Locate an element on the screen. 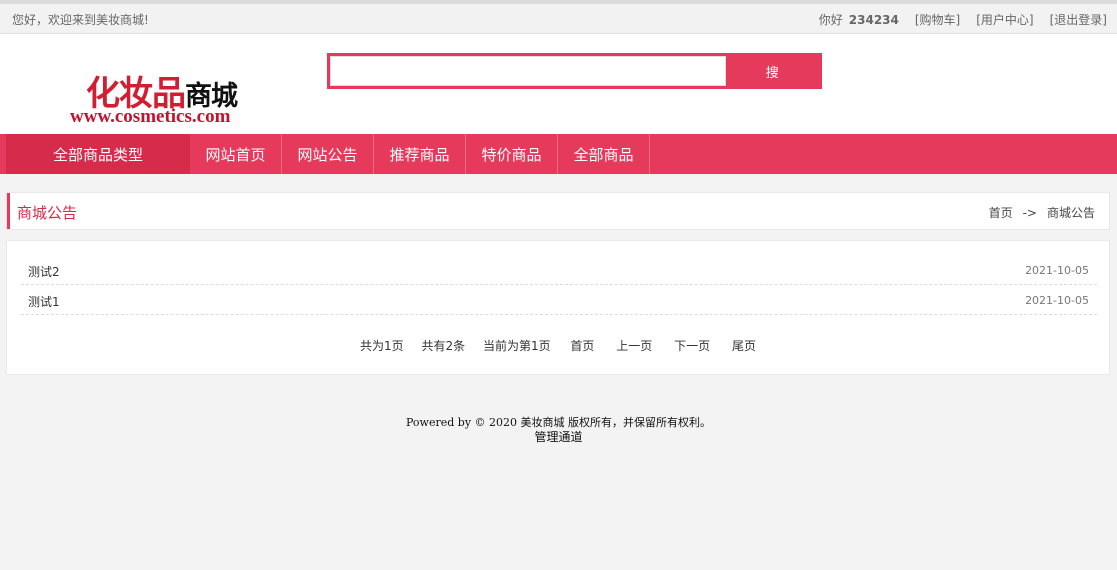  pager-current-page: 当前为第1页 is located at coordinates (516, 346).